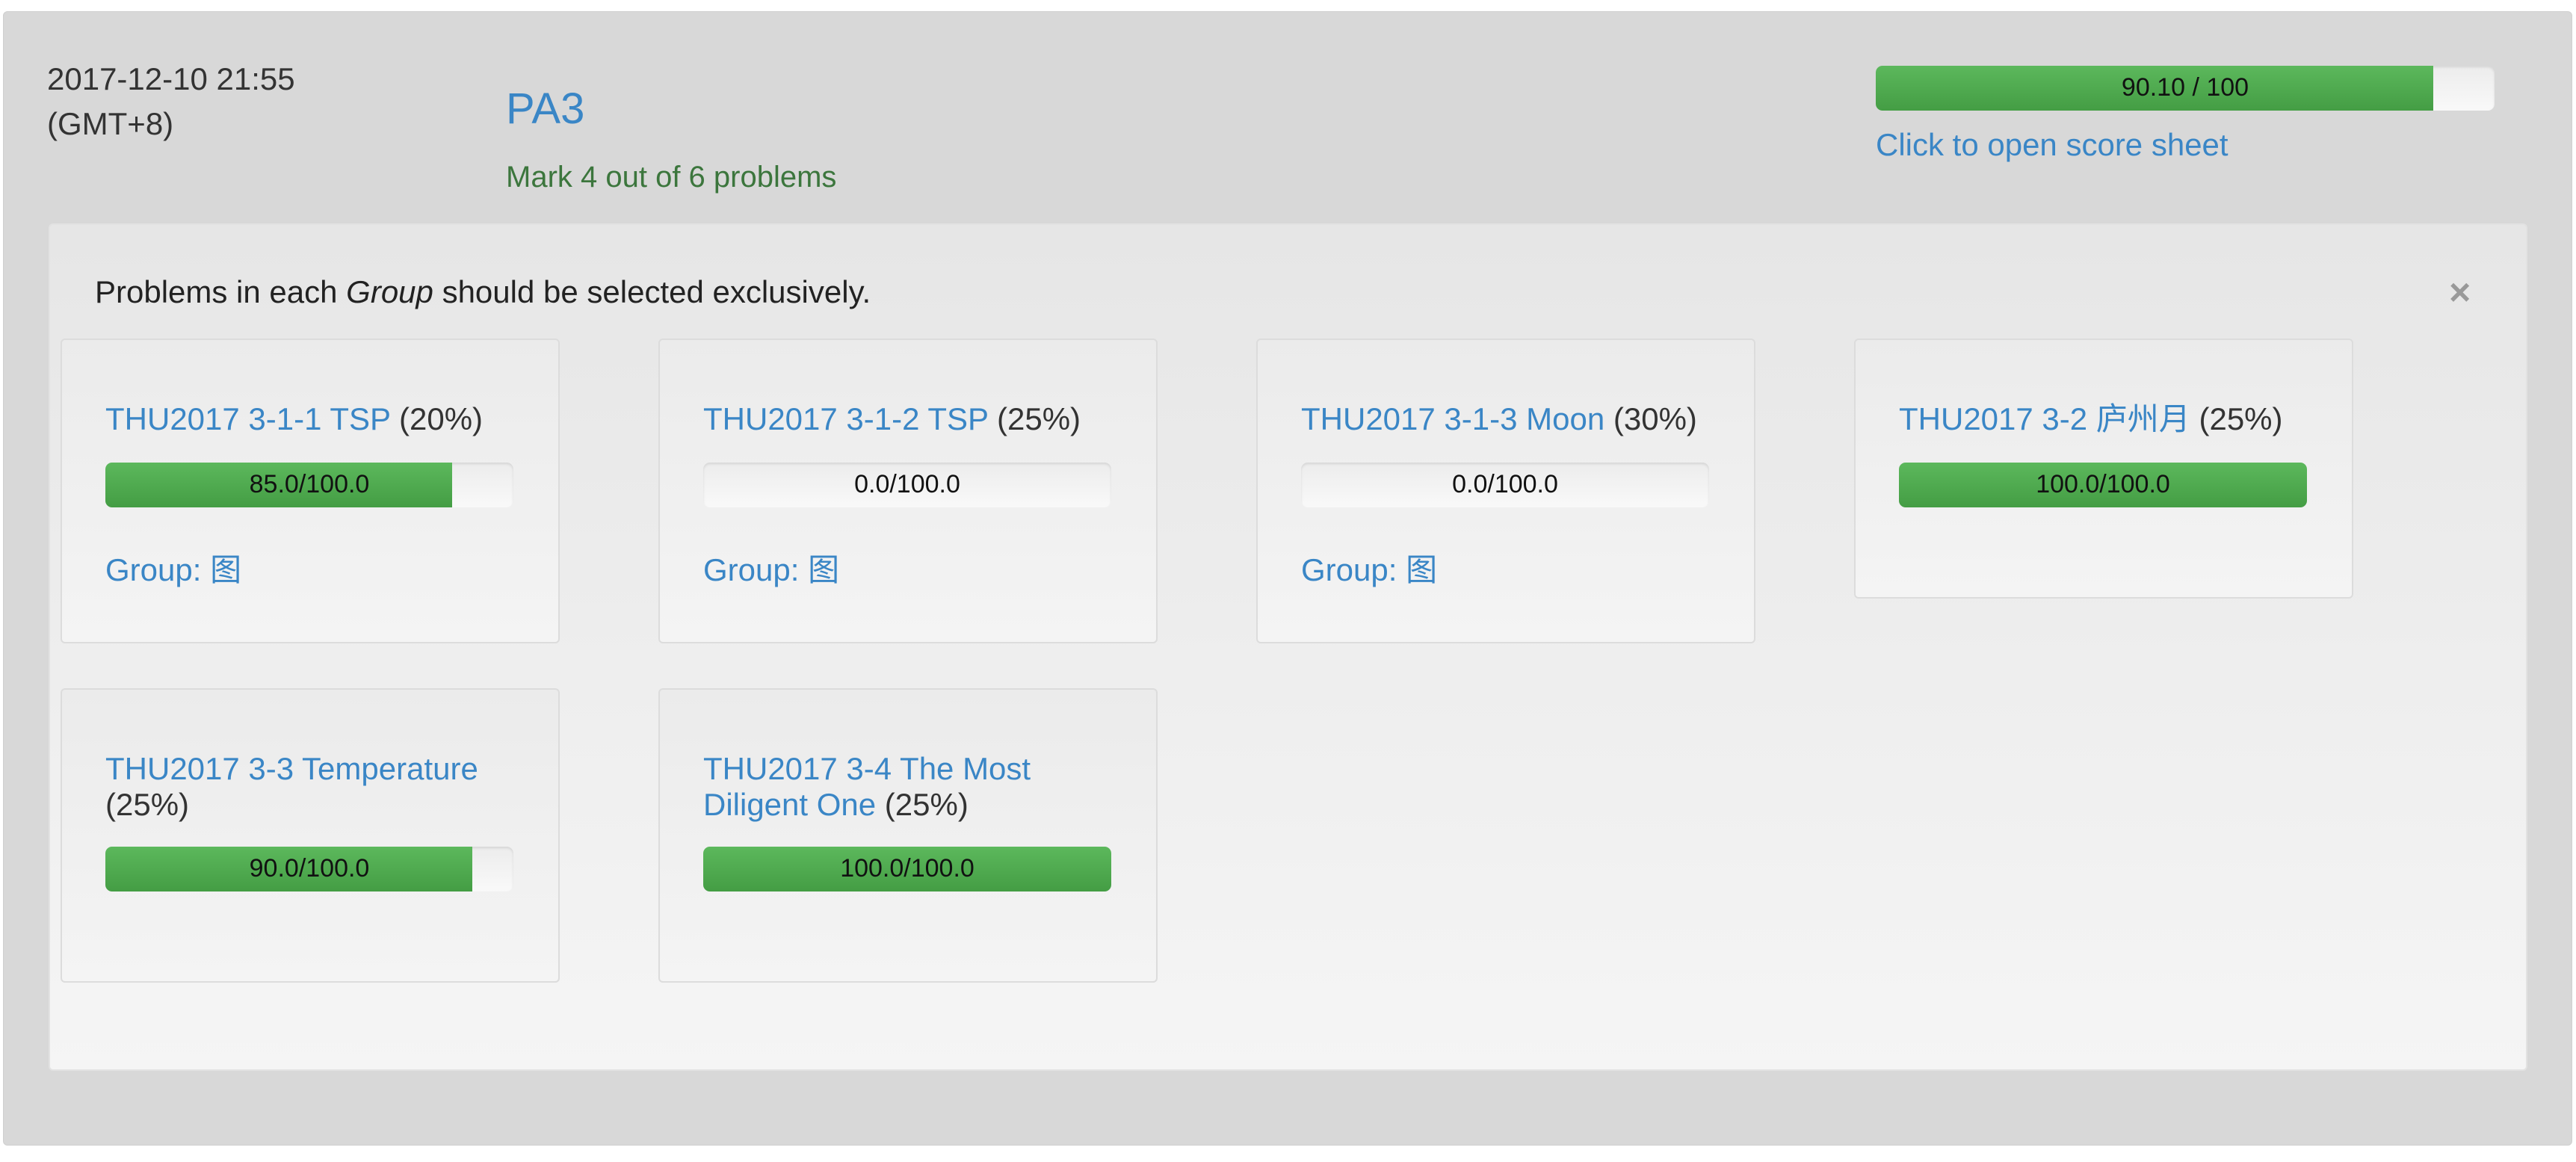  I want to click on problem-title: THU2017 3-3 Temperature (25%), so click(313, 787).